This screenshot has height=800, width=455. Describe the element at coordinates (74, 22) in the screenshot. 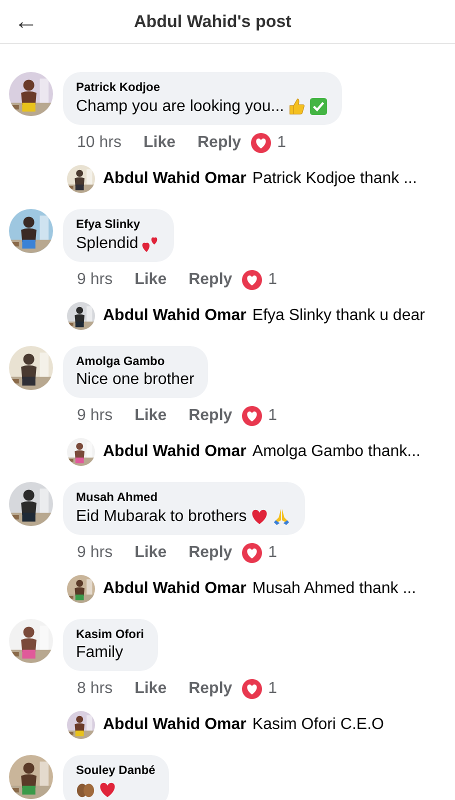

I see `back-button: ←` at that location.